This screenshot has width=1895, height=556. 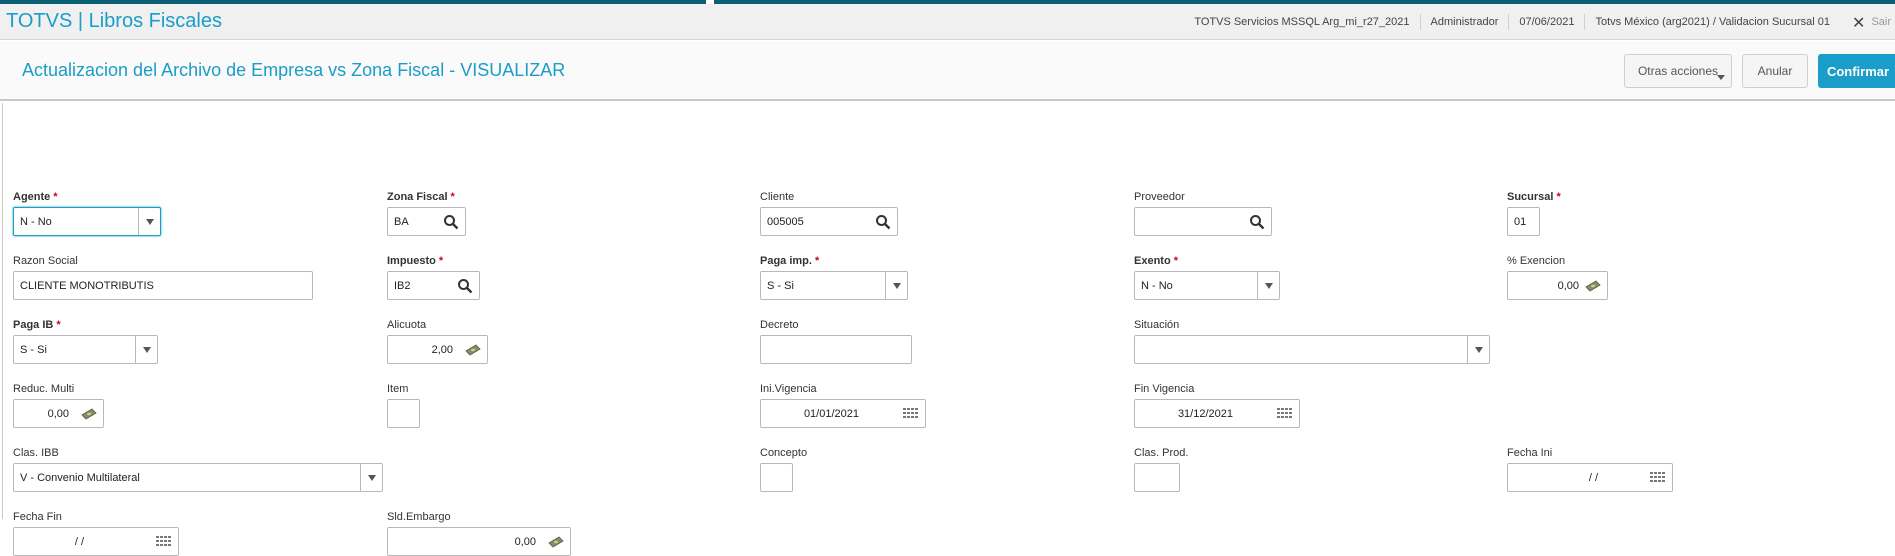 What do you see at coordinates (32, 197) in the screenshot?
I see `agente-label: Agente` at bounding box center [32, 197].